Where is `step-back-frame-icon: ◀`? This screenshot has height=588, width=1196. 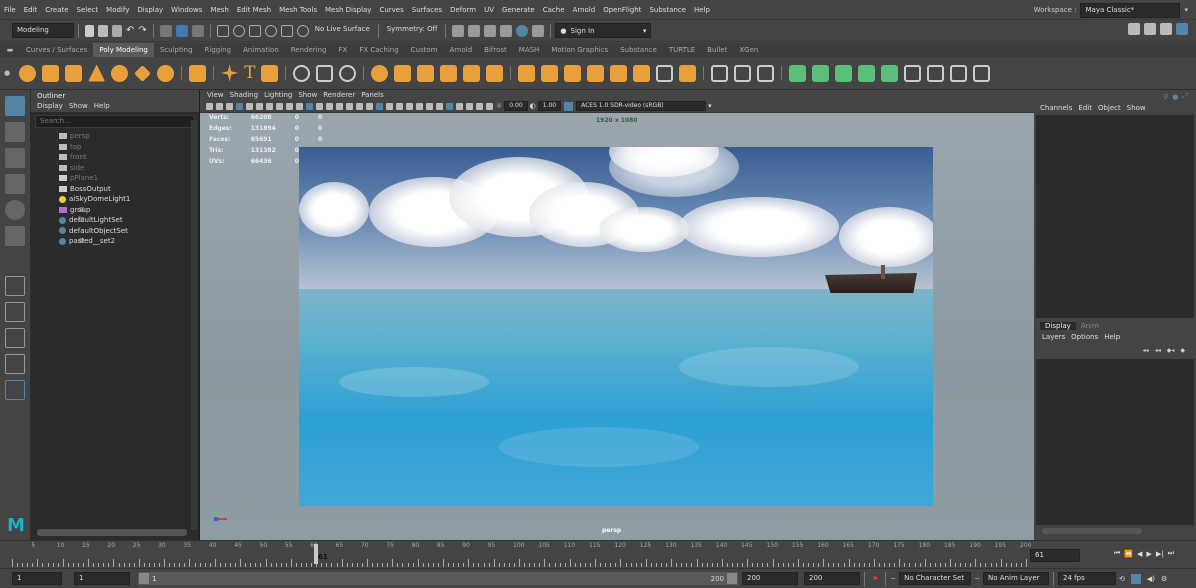 step-back-frame-icon: ◀ is located at coordinates (1139, 554).